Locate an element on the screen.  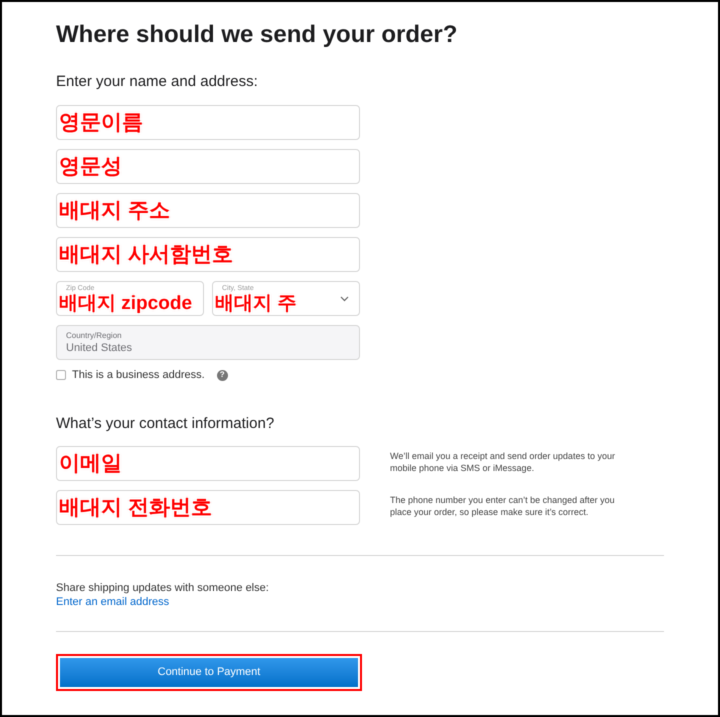
section-heading: What’s your contact information? is located at coordinates (166, 424).